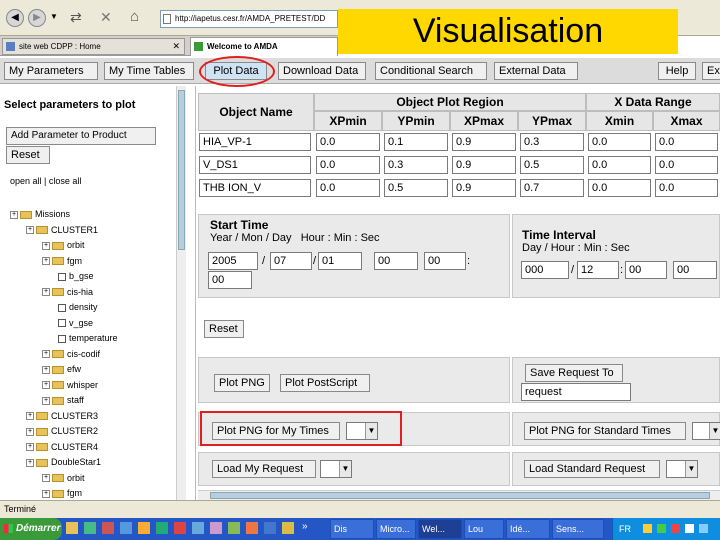  Describe the element at coordinates (45, 181) in the screenshot. I see `open-close-all: open all | close all` at that location.